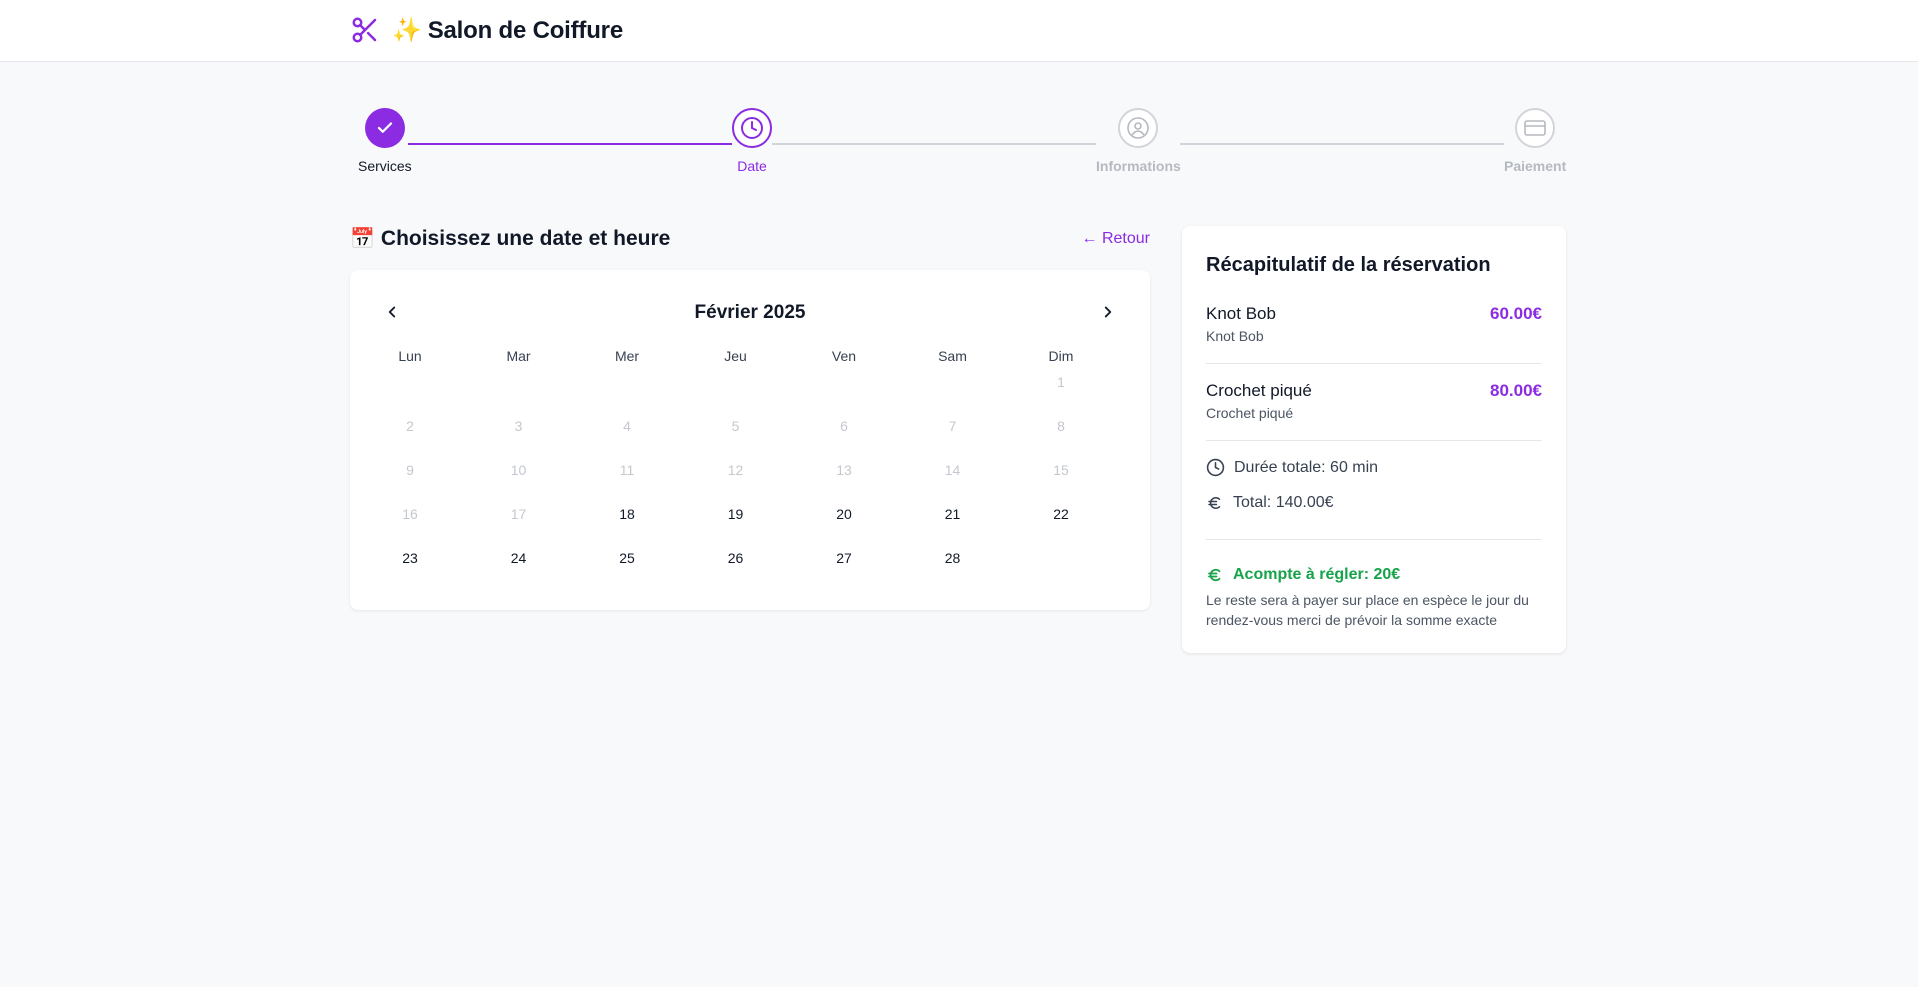  What do you see at coordinates (410, 558) in the screenshot?
I see `calendar-day: 23` at bounding box center [410, 558].